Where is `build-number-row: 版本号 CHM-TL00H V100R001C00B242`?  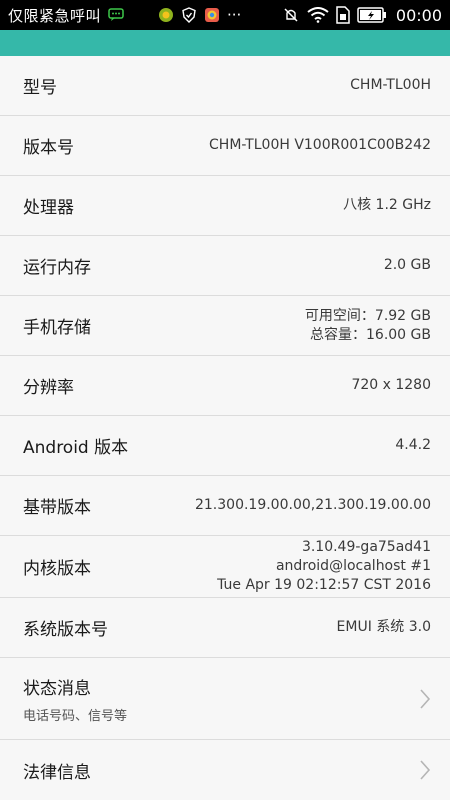
build-number-row: 版本号 CHM-TL00H V100R001C00B242 is located at coordinates (225, 146).